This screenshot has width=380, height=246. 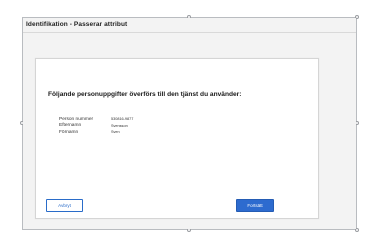 I want to click on field-label: Person nummer, so click(x=76, y=119).